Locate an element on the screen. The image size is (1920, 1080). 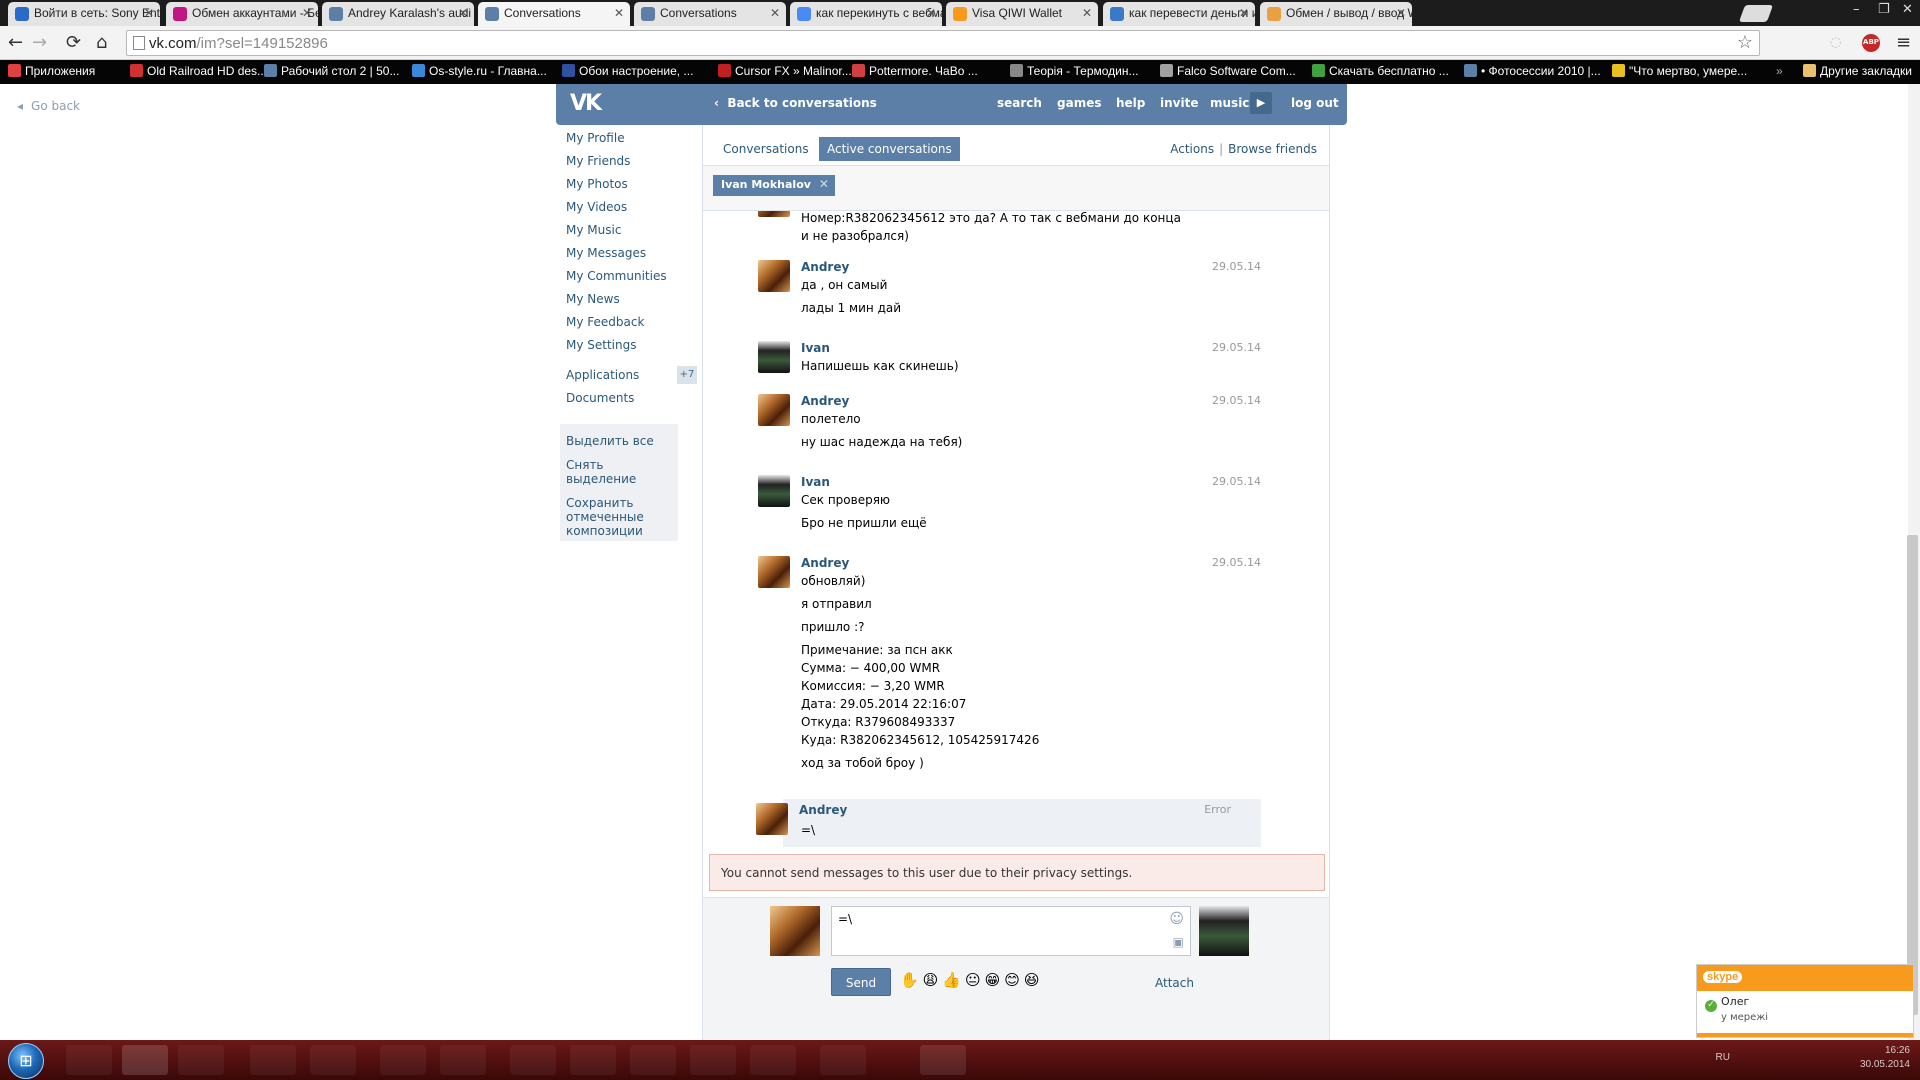
address-bar: vk.com/im?sel=149152896 ☆ is located at coordinates (943, 43).